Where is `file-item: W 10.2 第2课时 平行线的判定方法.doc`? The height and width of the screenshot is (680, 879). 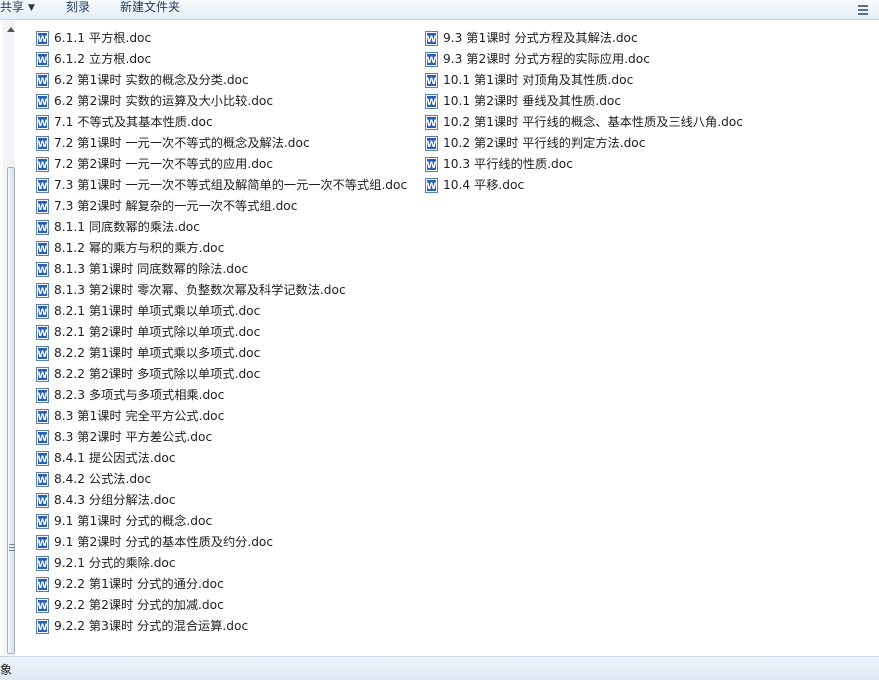
file-item: W 10.2 第2课时 平行线的判定方法.doc is located at coordinates (535, 143).